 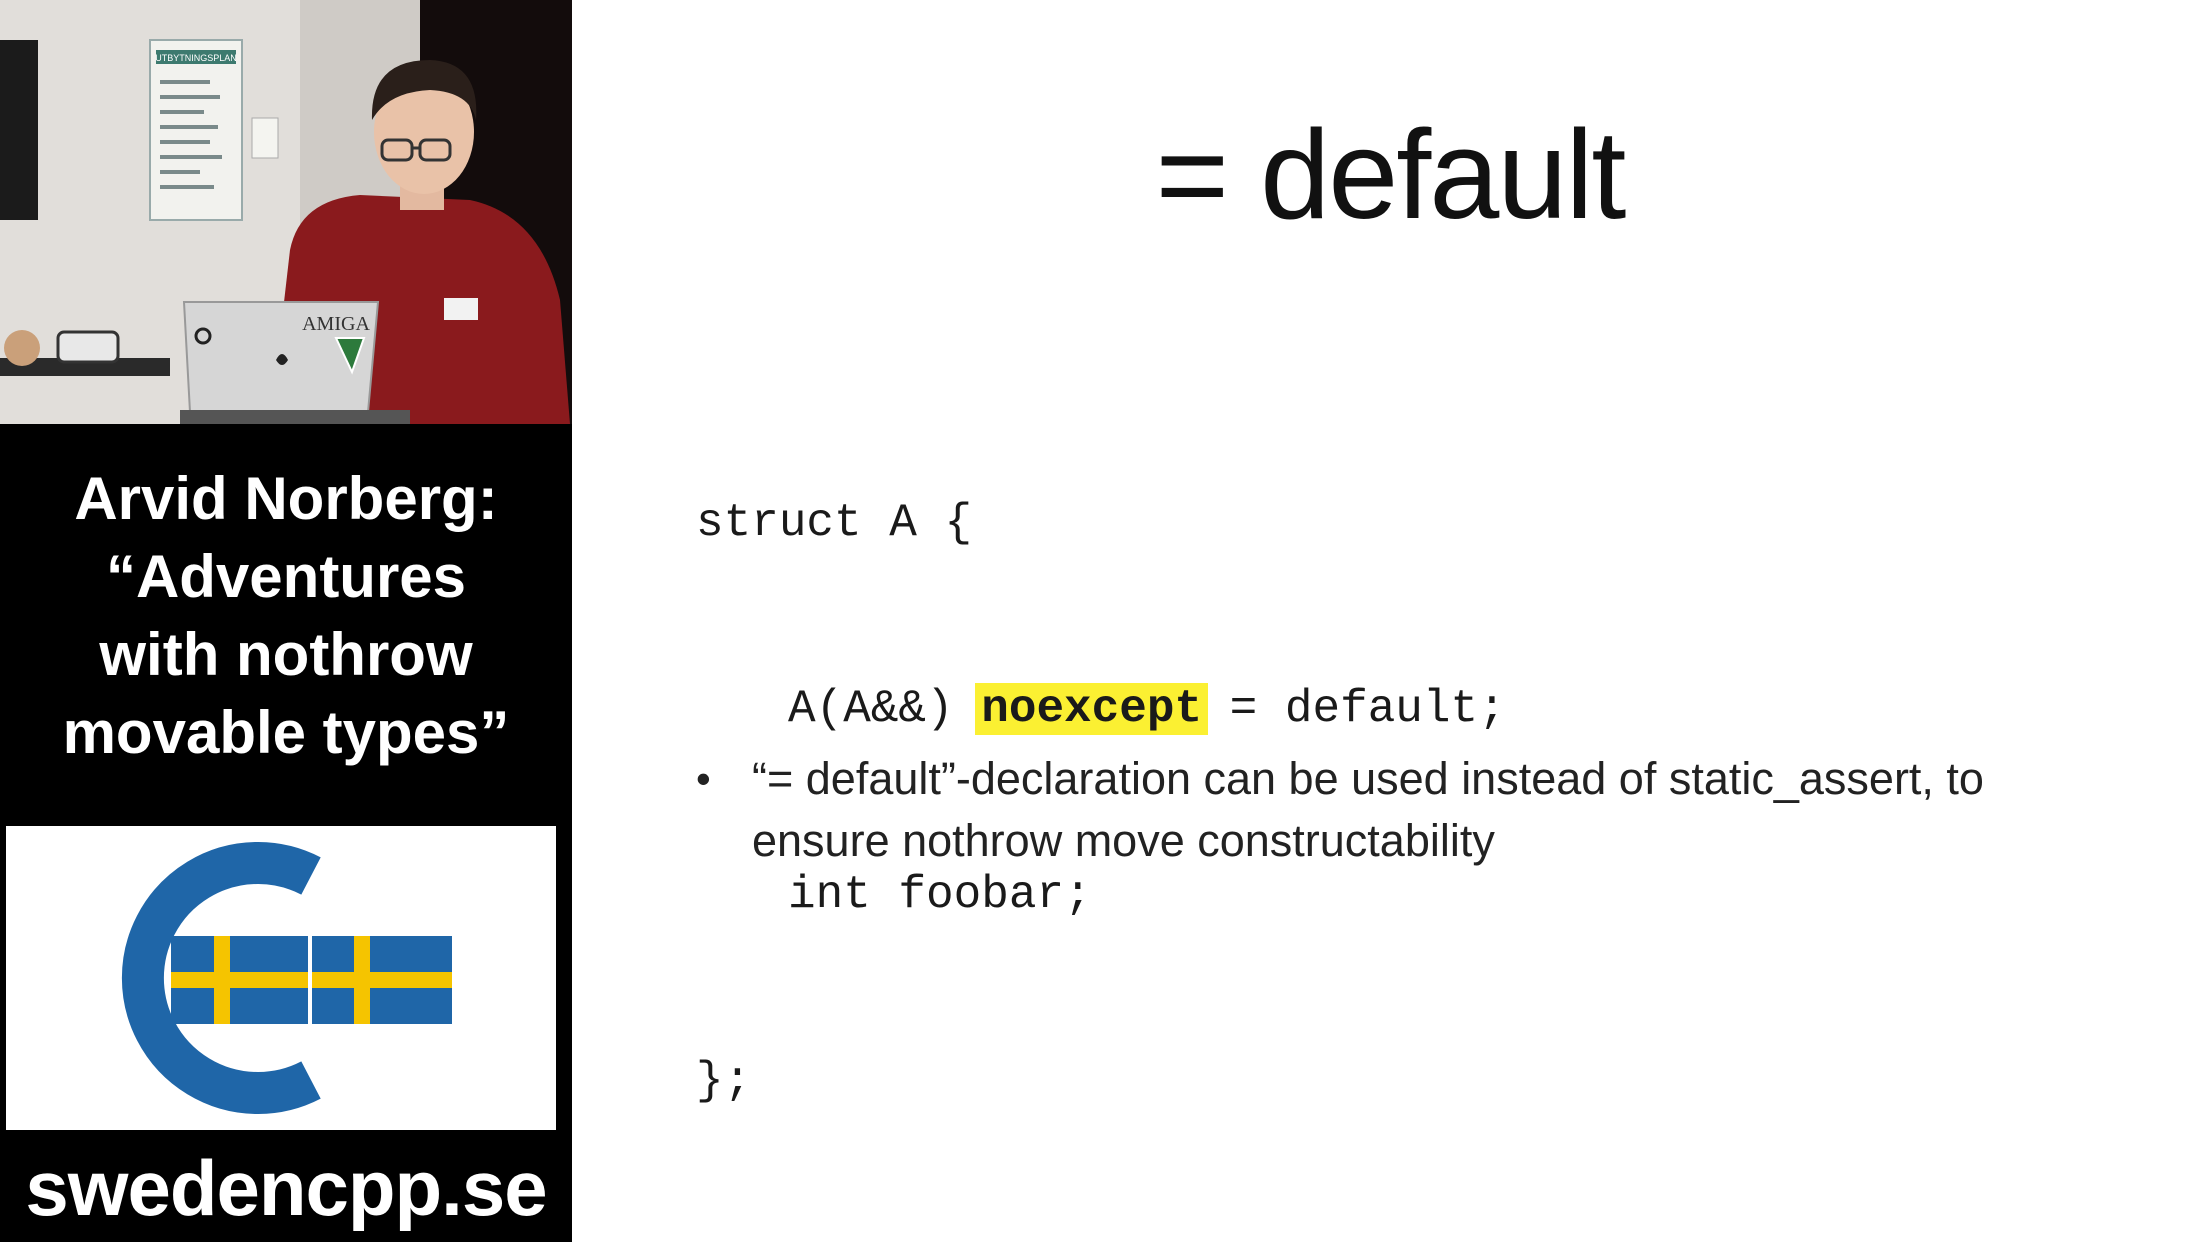 I want to click on talk-title-line: movable types”, so click(x=286, y=732).